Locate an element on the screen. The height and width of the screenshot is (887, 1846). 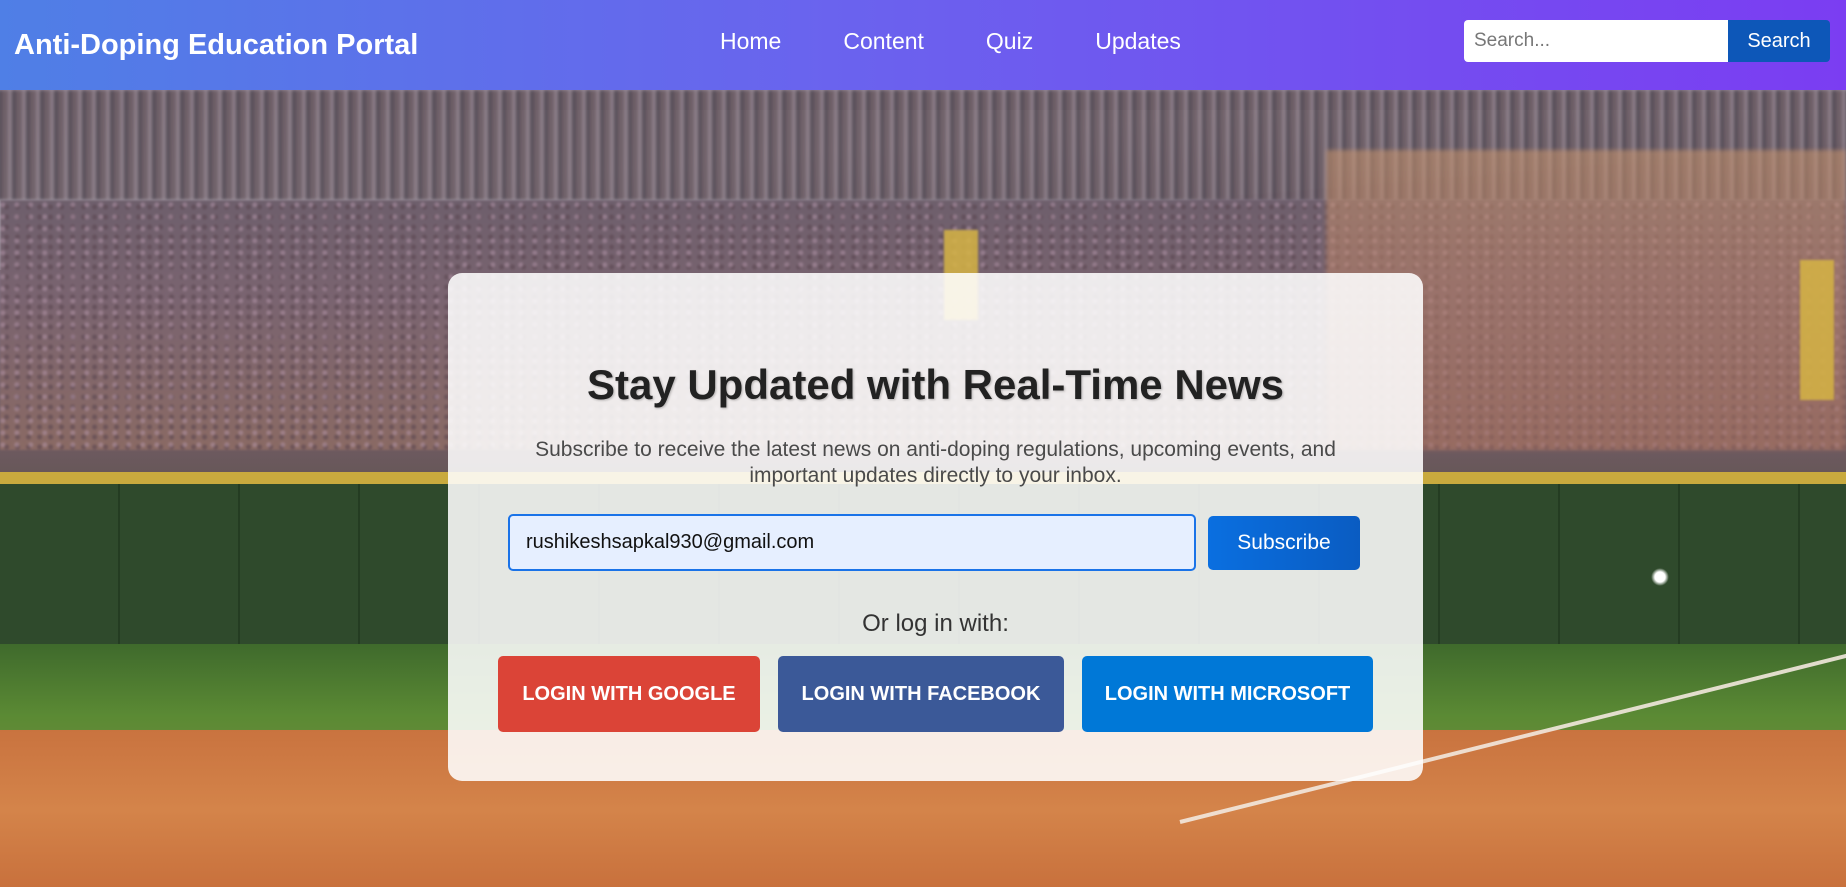
search-button: Search is located at coordinates (1779, 41).